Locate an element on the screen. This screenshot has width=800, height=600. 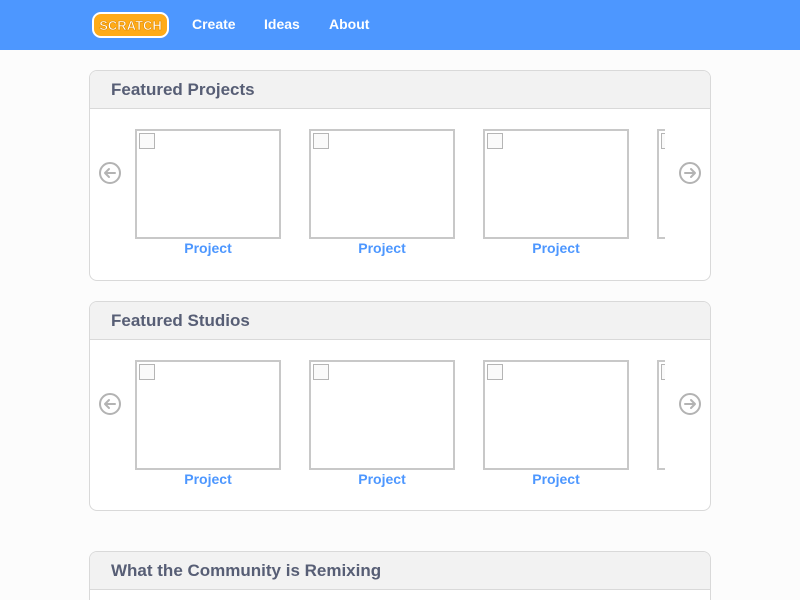
logo-text: SCRATCH is located at coordinates (130, 25).